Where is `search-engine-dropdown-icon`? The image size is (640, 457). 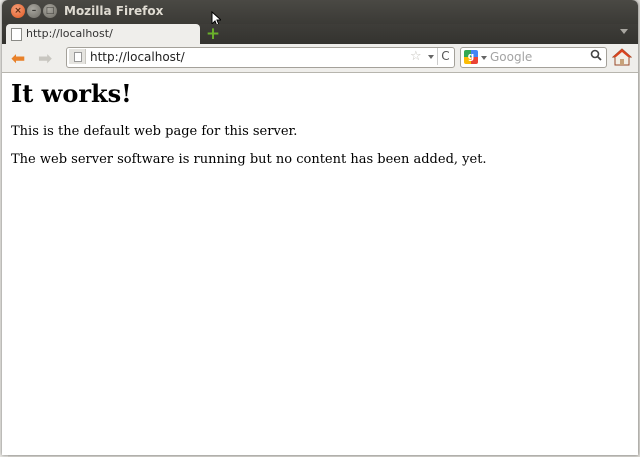
search-engine-dropdown-icon is located at coordinates (484, 58).